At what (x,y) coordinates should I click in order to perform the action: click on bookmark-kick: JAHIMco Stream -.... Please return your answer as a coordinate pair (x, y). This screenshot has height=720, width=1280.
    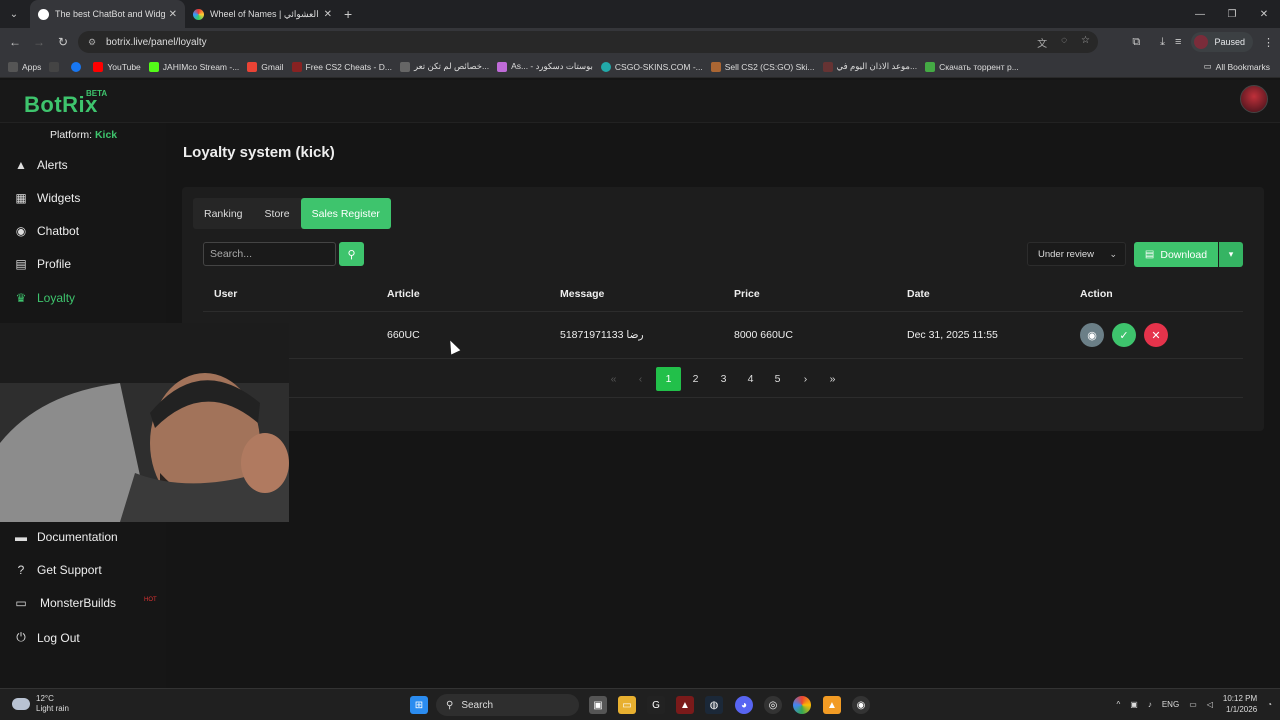
    Looking at the image, I should click on (193, 66).